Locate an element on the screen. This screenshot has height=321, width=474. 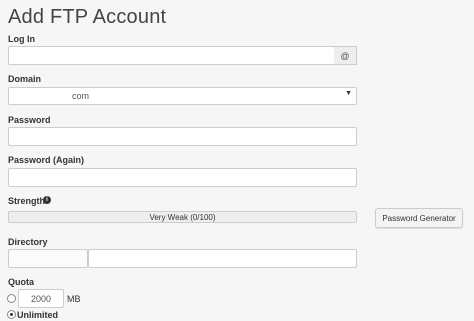
strength-meter-text: Very Weak (0/100) is located at coordinates (182, 217).